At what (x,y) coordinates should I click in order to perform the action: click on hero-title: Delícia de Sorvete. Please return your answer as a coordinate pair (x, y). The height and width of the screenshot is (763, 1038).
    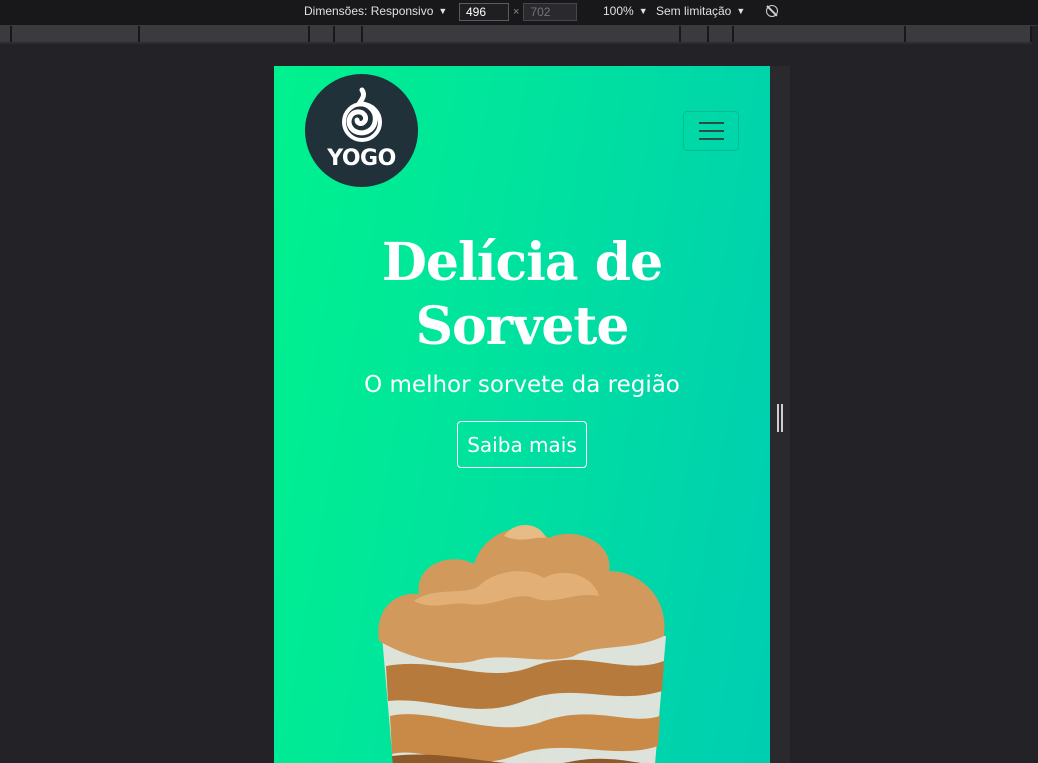
    Looking at the image, I should click on (522, 294).